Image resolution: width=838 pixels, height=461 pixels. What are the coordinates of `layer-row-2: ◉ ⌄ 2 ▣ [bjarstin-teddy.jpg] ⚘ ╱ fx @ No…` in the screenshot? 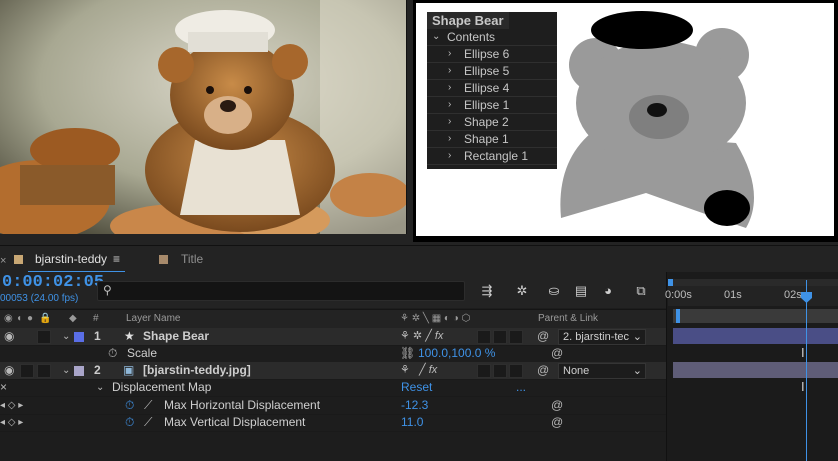 It's located at (333, 371).